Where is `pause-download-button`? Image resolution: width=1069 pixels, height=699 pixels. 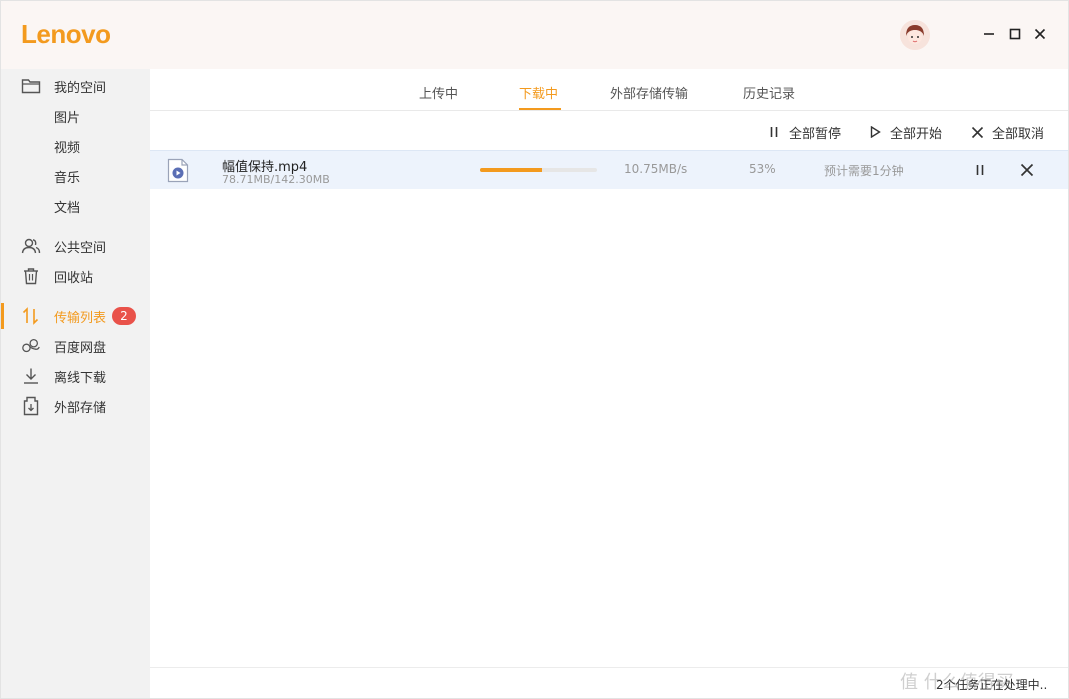
pause-download-button is located at coordinates (980, 170).